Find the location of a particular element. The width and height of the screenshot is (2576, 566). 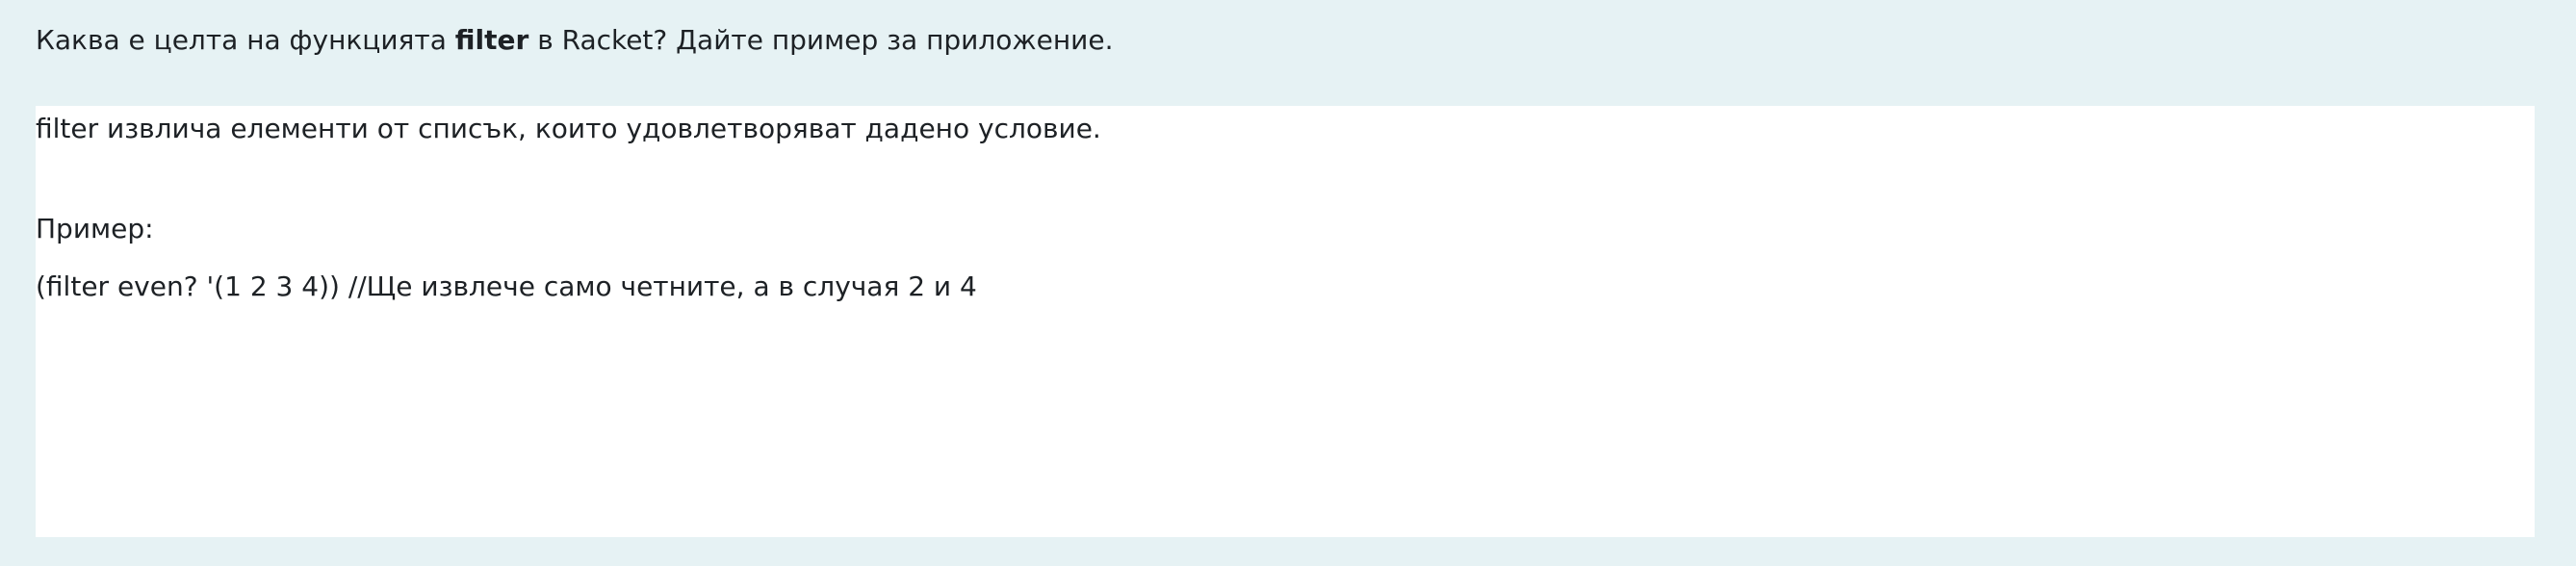

question-prefix: Каква е целта на функцията is located at coordinates (245, 40).